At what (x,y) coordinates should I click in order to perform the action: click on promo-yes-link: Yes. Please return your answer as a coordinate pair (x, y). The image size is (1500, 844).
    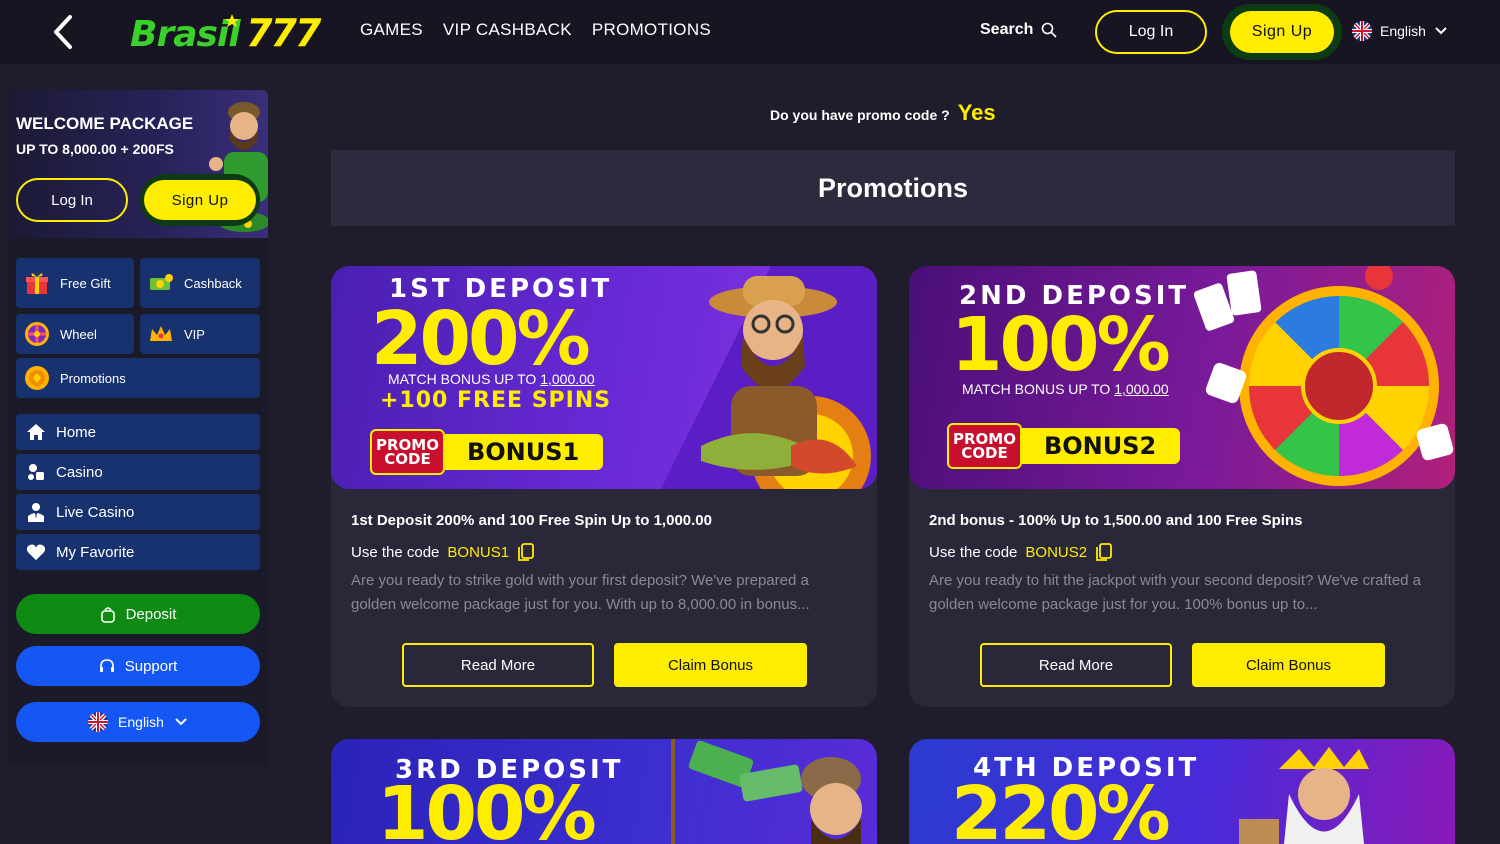
    Looking at the image, I should click on (977, 113).